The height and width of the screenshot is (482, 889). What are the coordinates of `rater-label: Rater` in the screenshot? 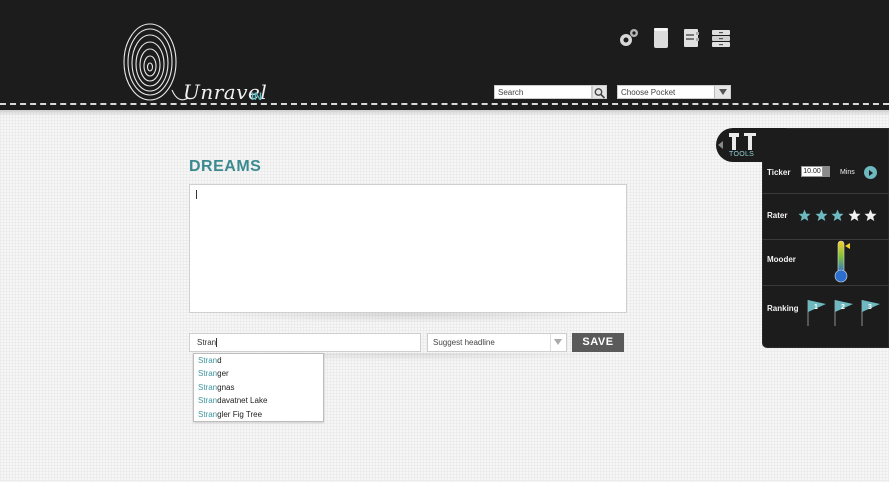 It's located at (777, 215).